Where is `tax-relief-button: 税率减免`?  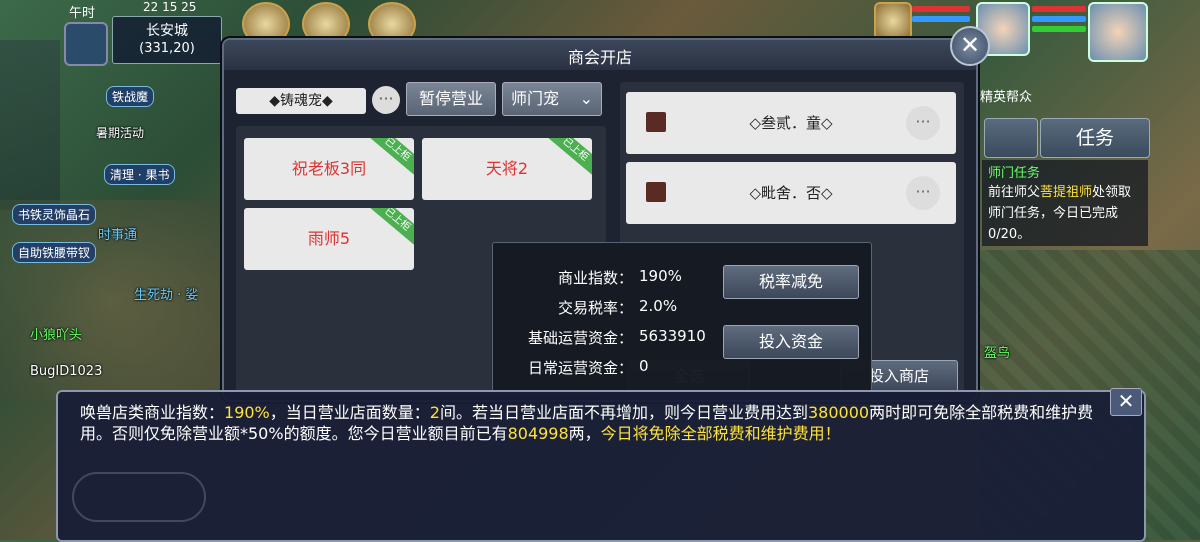 tax-relief-button: 税率减免 is located at coordinates (791, 282).